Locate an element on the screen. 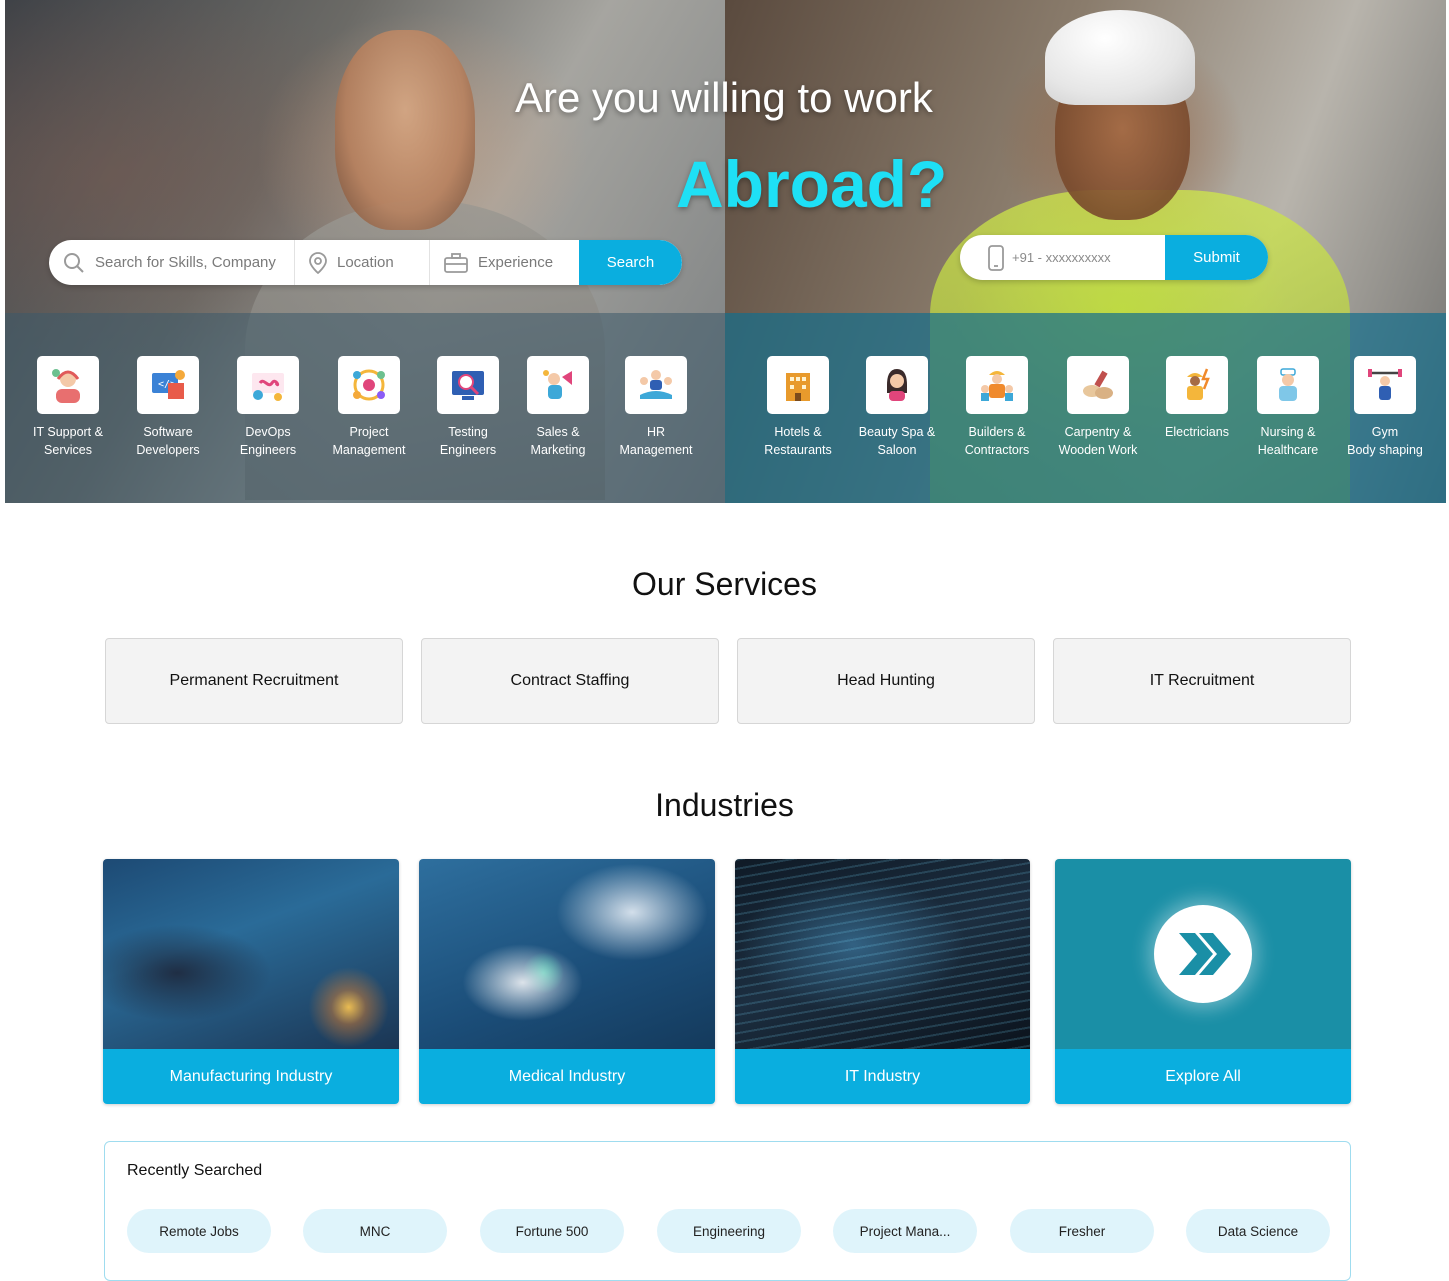 Image resolution: width=1449 pixels, height=1281 pixels. briefcase-icon is located at coordinates (456, 262).